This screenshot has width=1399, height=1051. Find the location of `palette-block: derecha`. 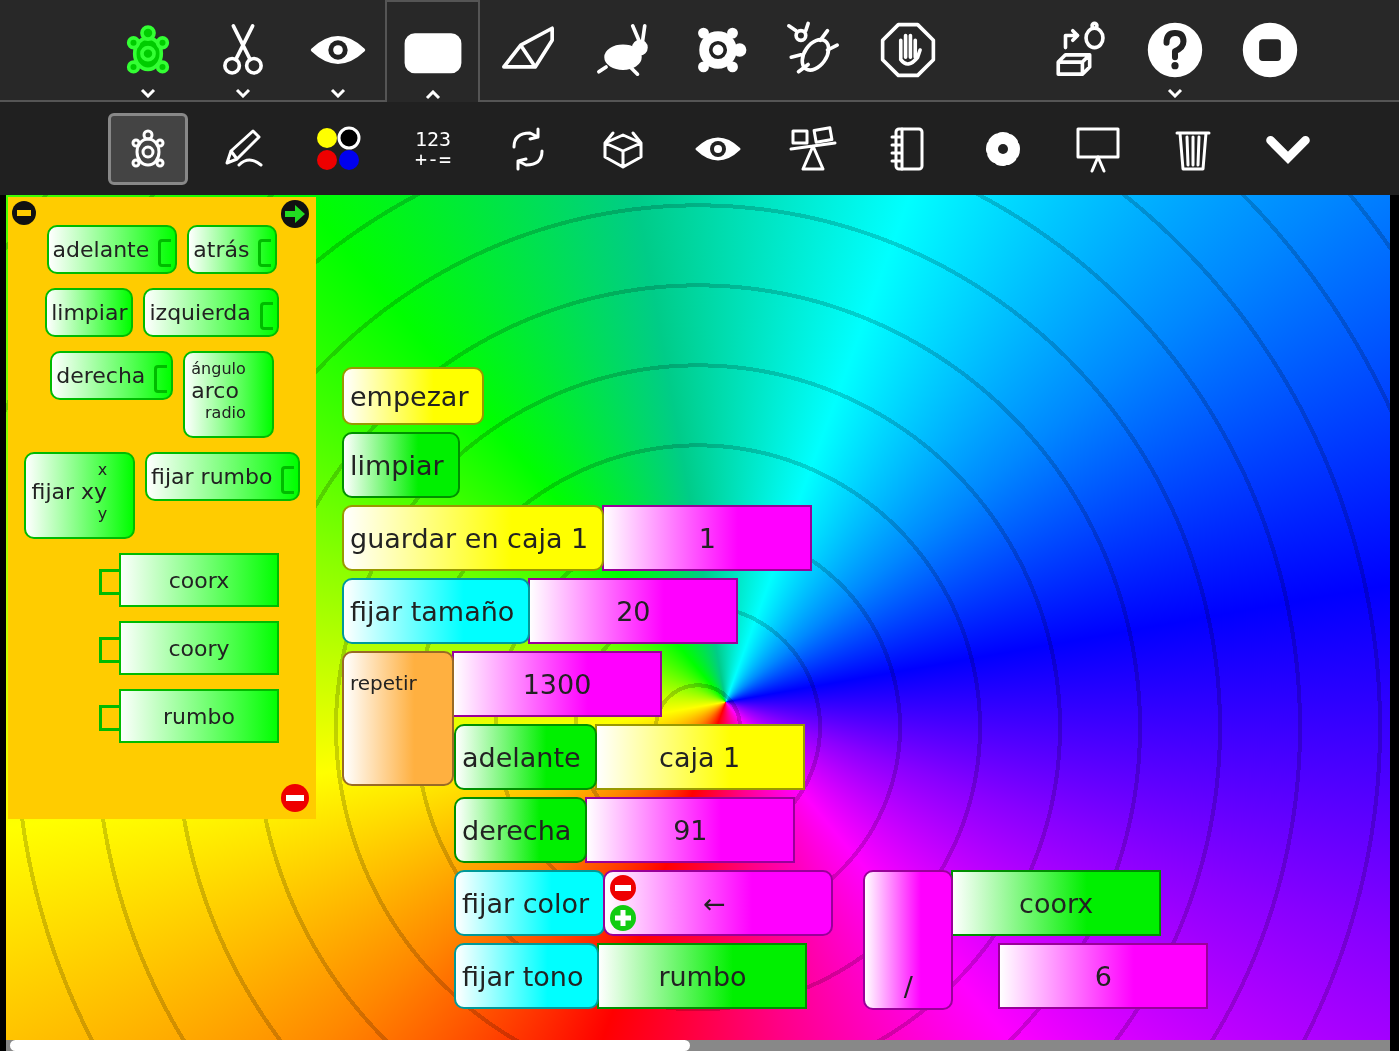

palette-block: derecha is located at coordinates (112, 375).